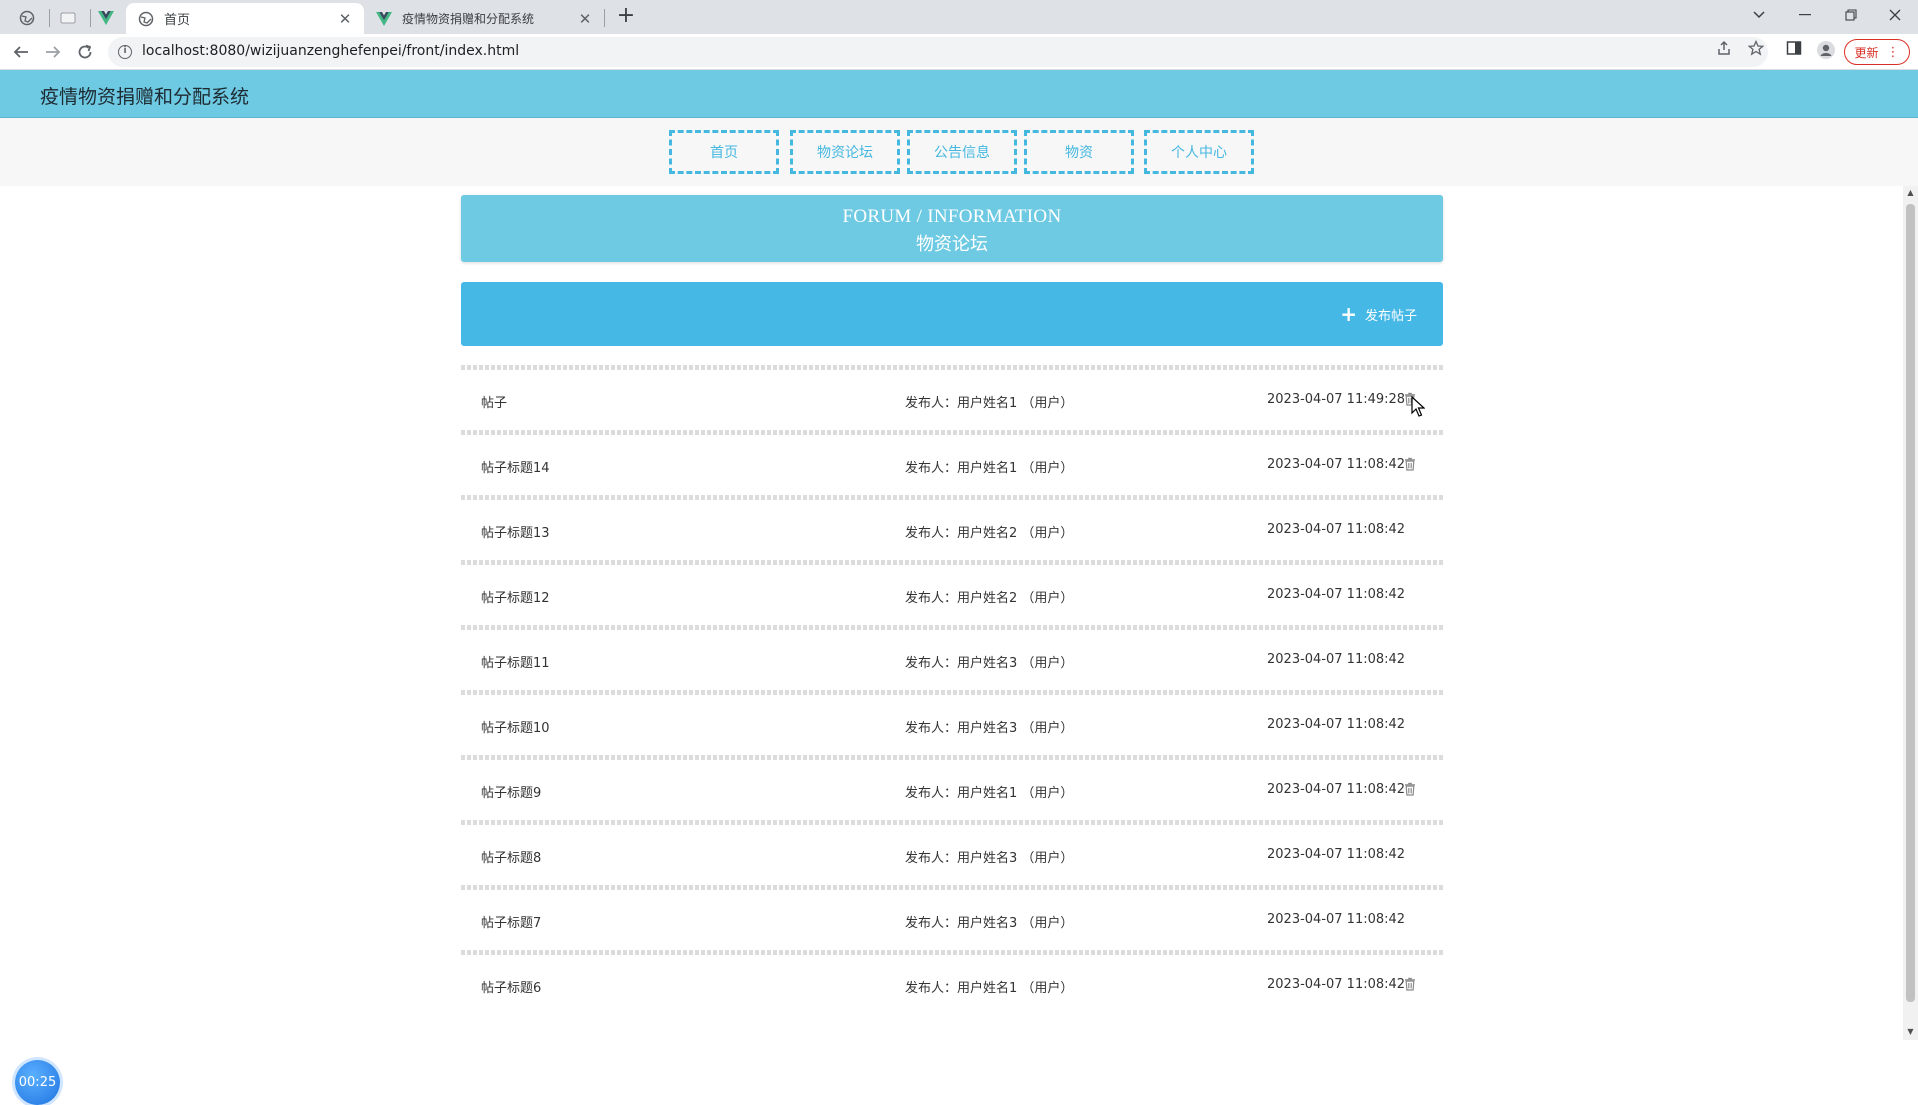 The width and height of the screenshot is (1918, 1105). What do you see at coordinates (1910, 192) in the screenshot?
I see `scroll-up-icon: ▲` at bounding box center [1910, 192].